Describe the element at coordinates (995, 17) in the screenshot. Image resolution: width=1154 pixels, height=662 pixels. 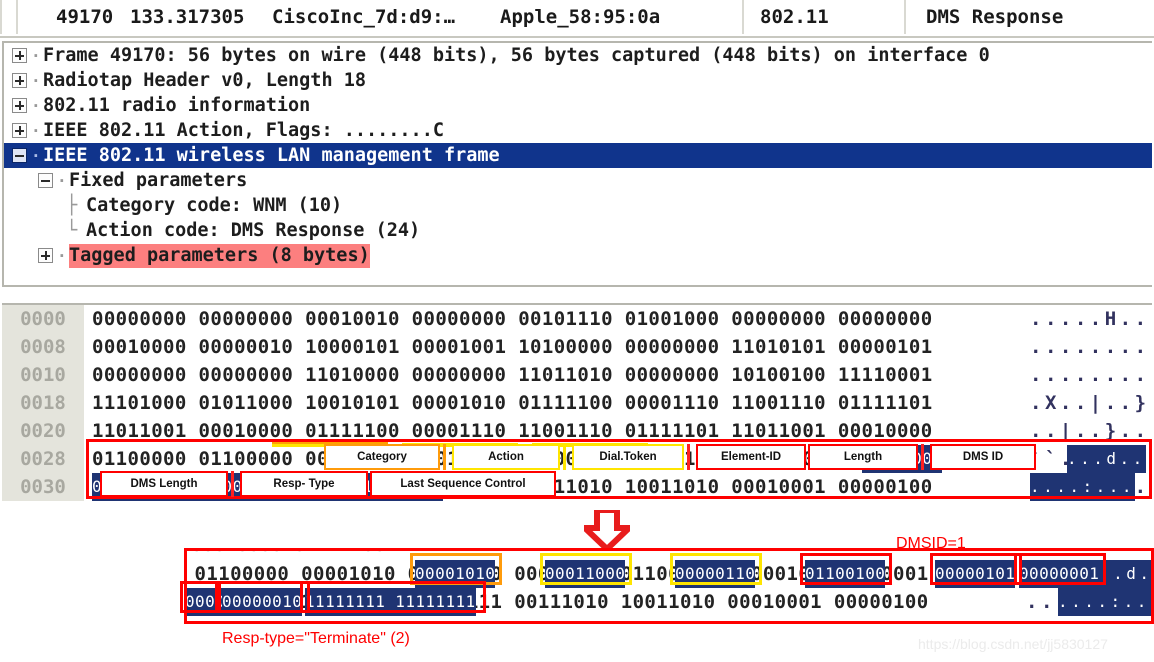
I see `packet-info: DMS Response` at that location.